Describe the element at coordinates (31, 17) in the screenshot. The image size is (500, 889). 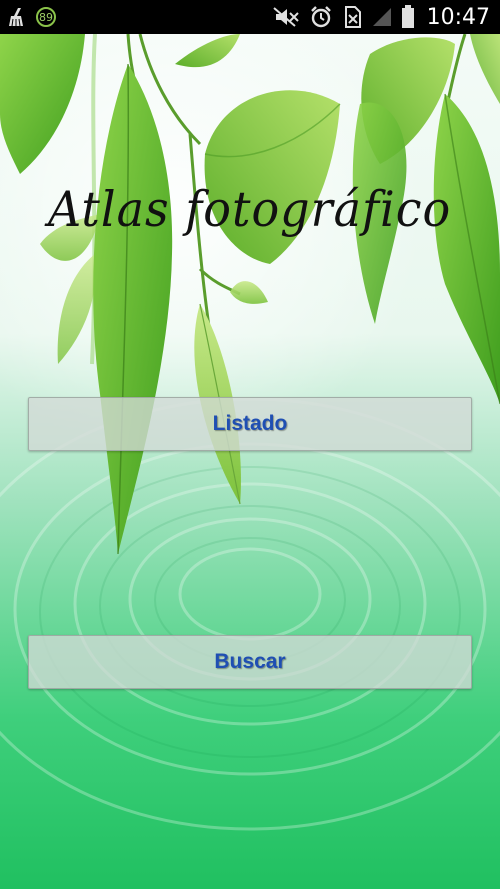
I see `status-left-icons: 89` at that location.